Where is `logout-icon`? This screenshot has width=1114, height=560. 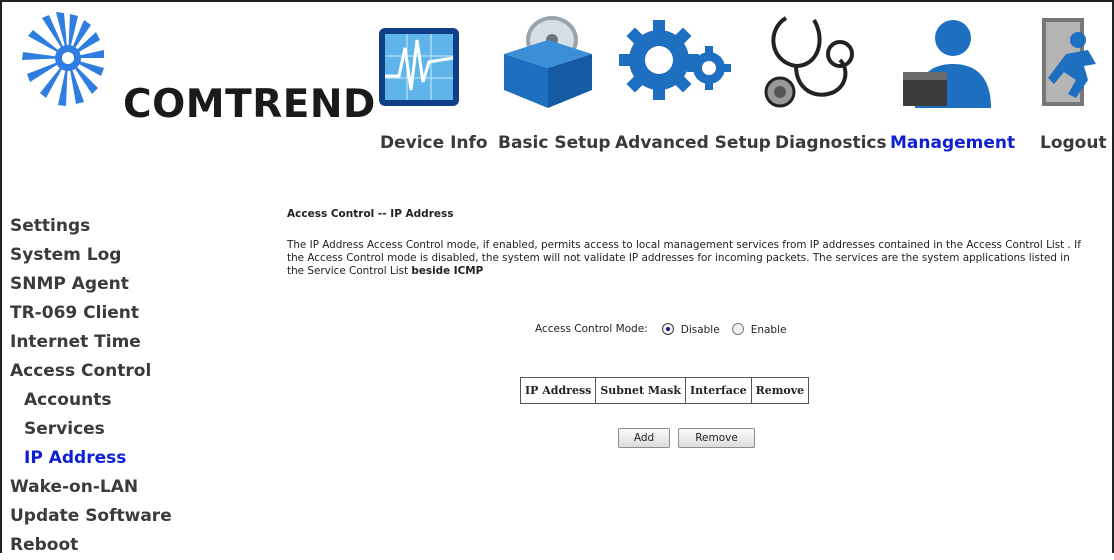
logout-icon is located at coordinates (1071, 60).